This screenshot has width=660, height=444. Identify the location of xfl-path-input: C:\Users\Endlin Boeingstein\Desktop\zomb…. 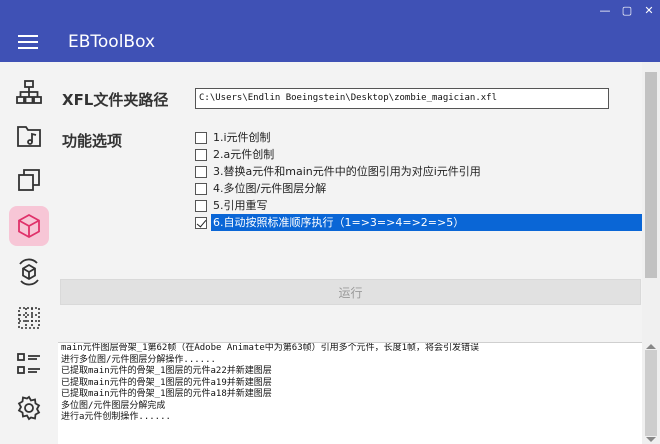
(402, 98).